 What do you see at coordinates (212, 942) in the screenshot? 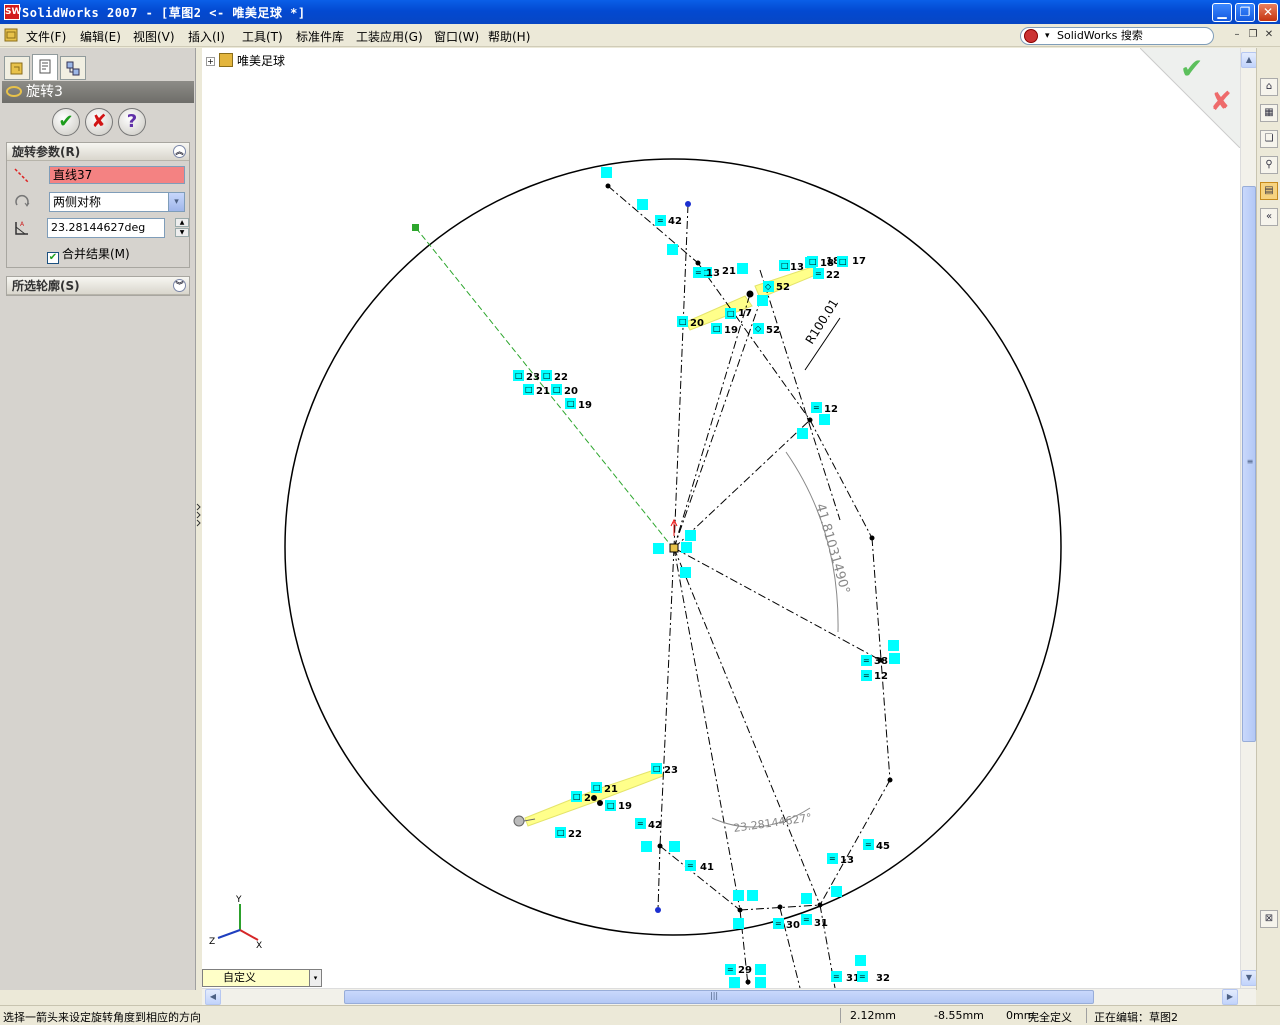
I see `triad-z-label: Z` at bounding box center [212, 942].